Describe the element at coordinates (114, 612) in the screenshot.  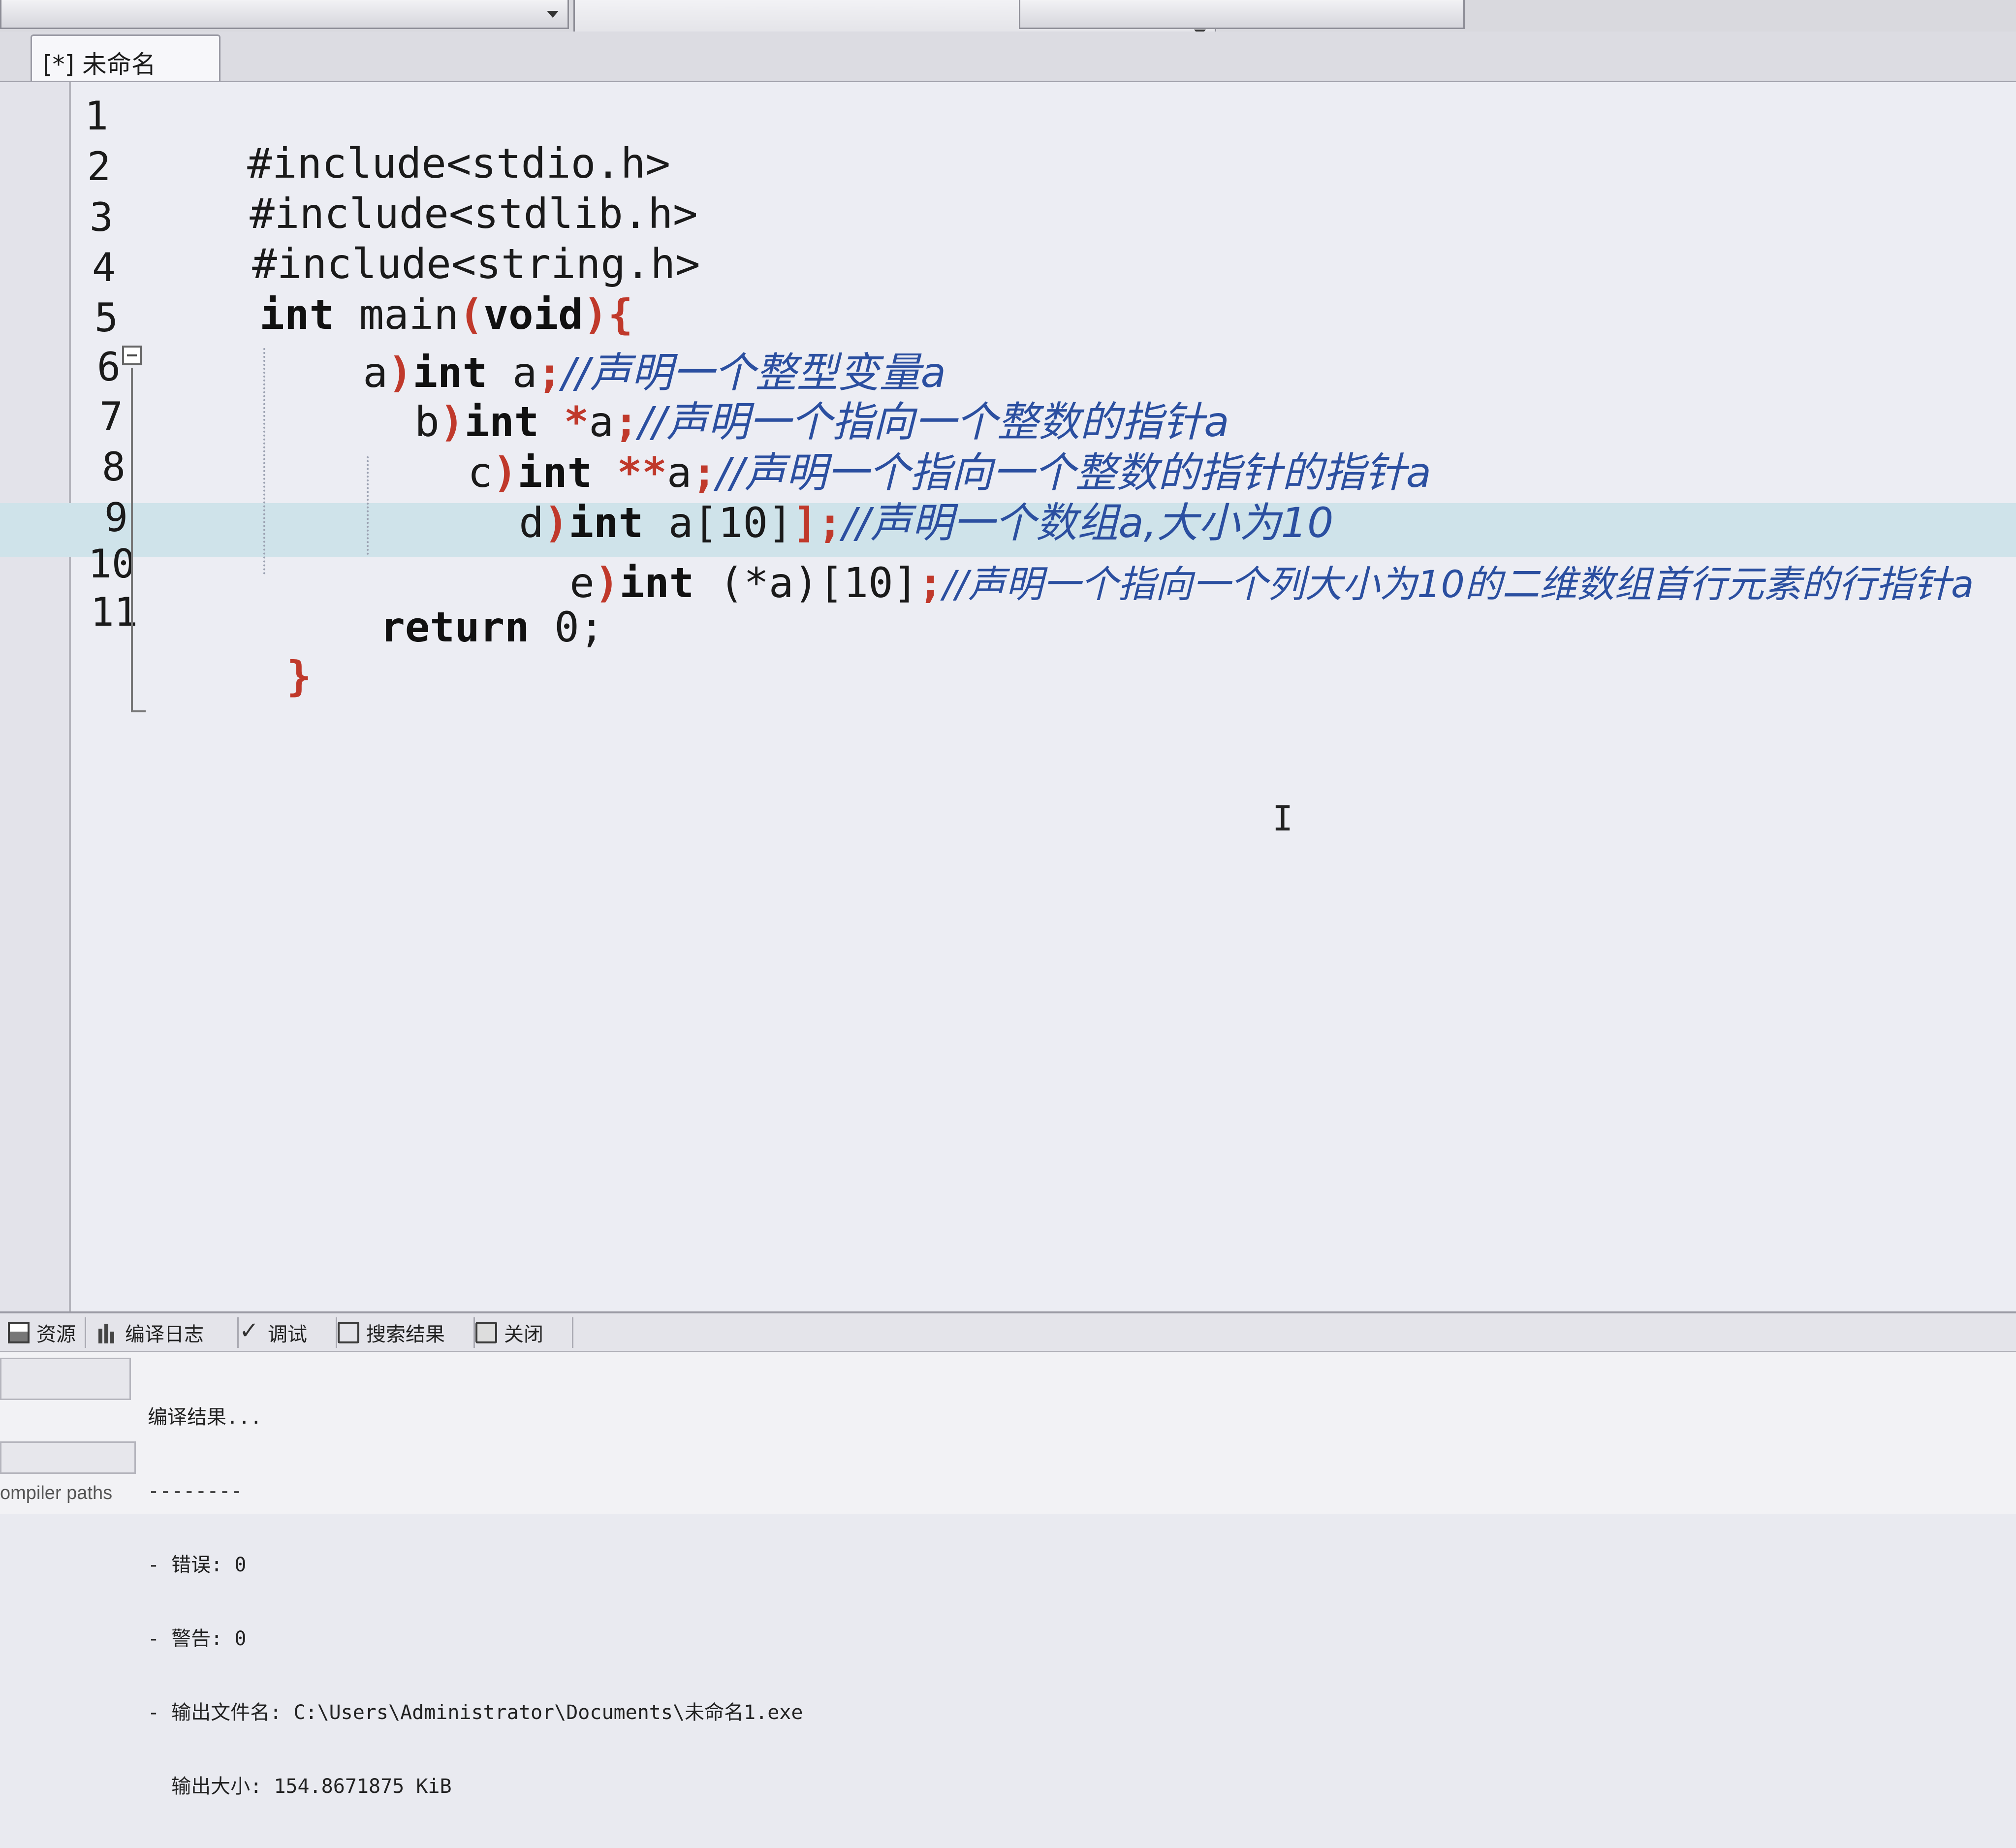
I see `line-number: 11` at that location.